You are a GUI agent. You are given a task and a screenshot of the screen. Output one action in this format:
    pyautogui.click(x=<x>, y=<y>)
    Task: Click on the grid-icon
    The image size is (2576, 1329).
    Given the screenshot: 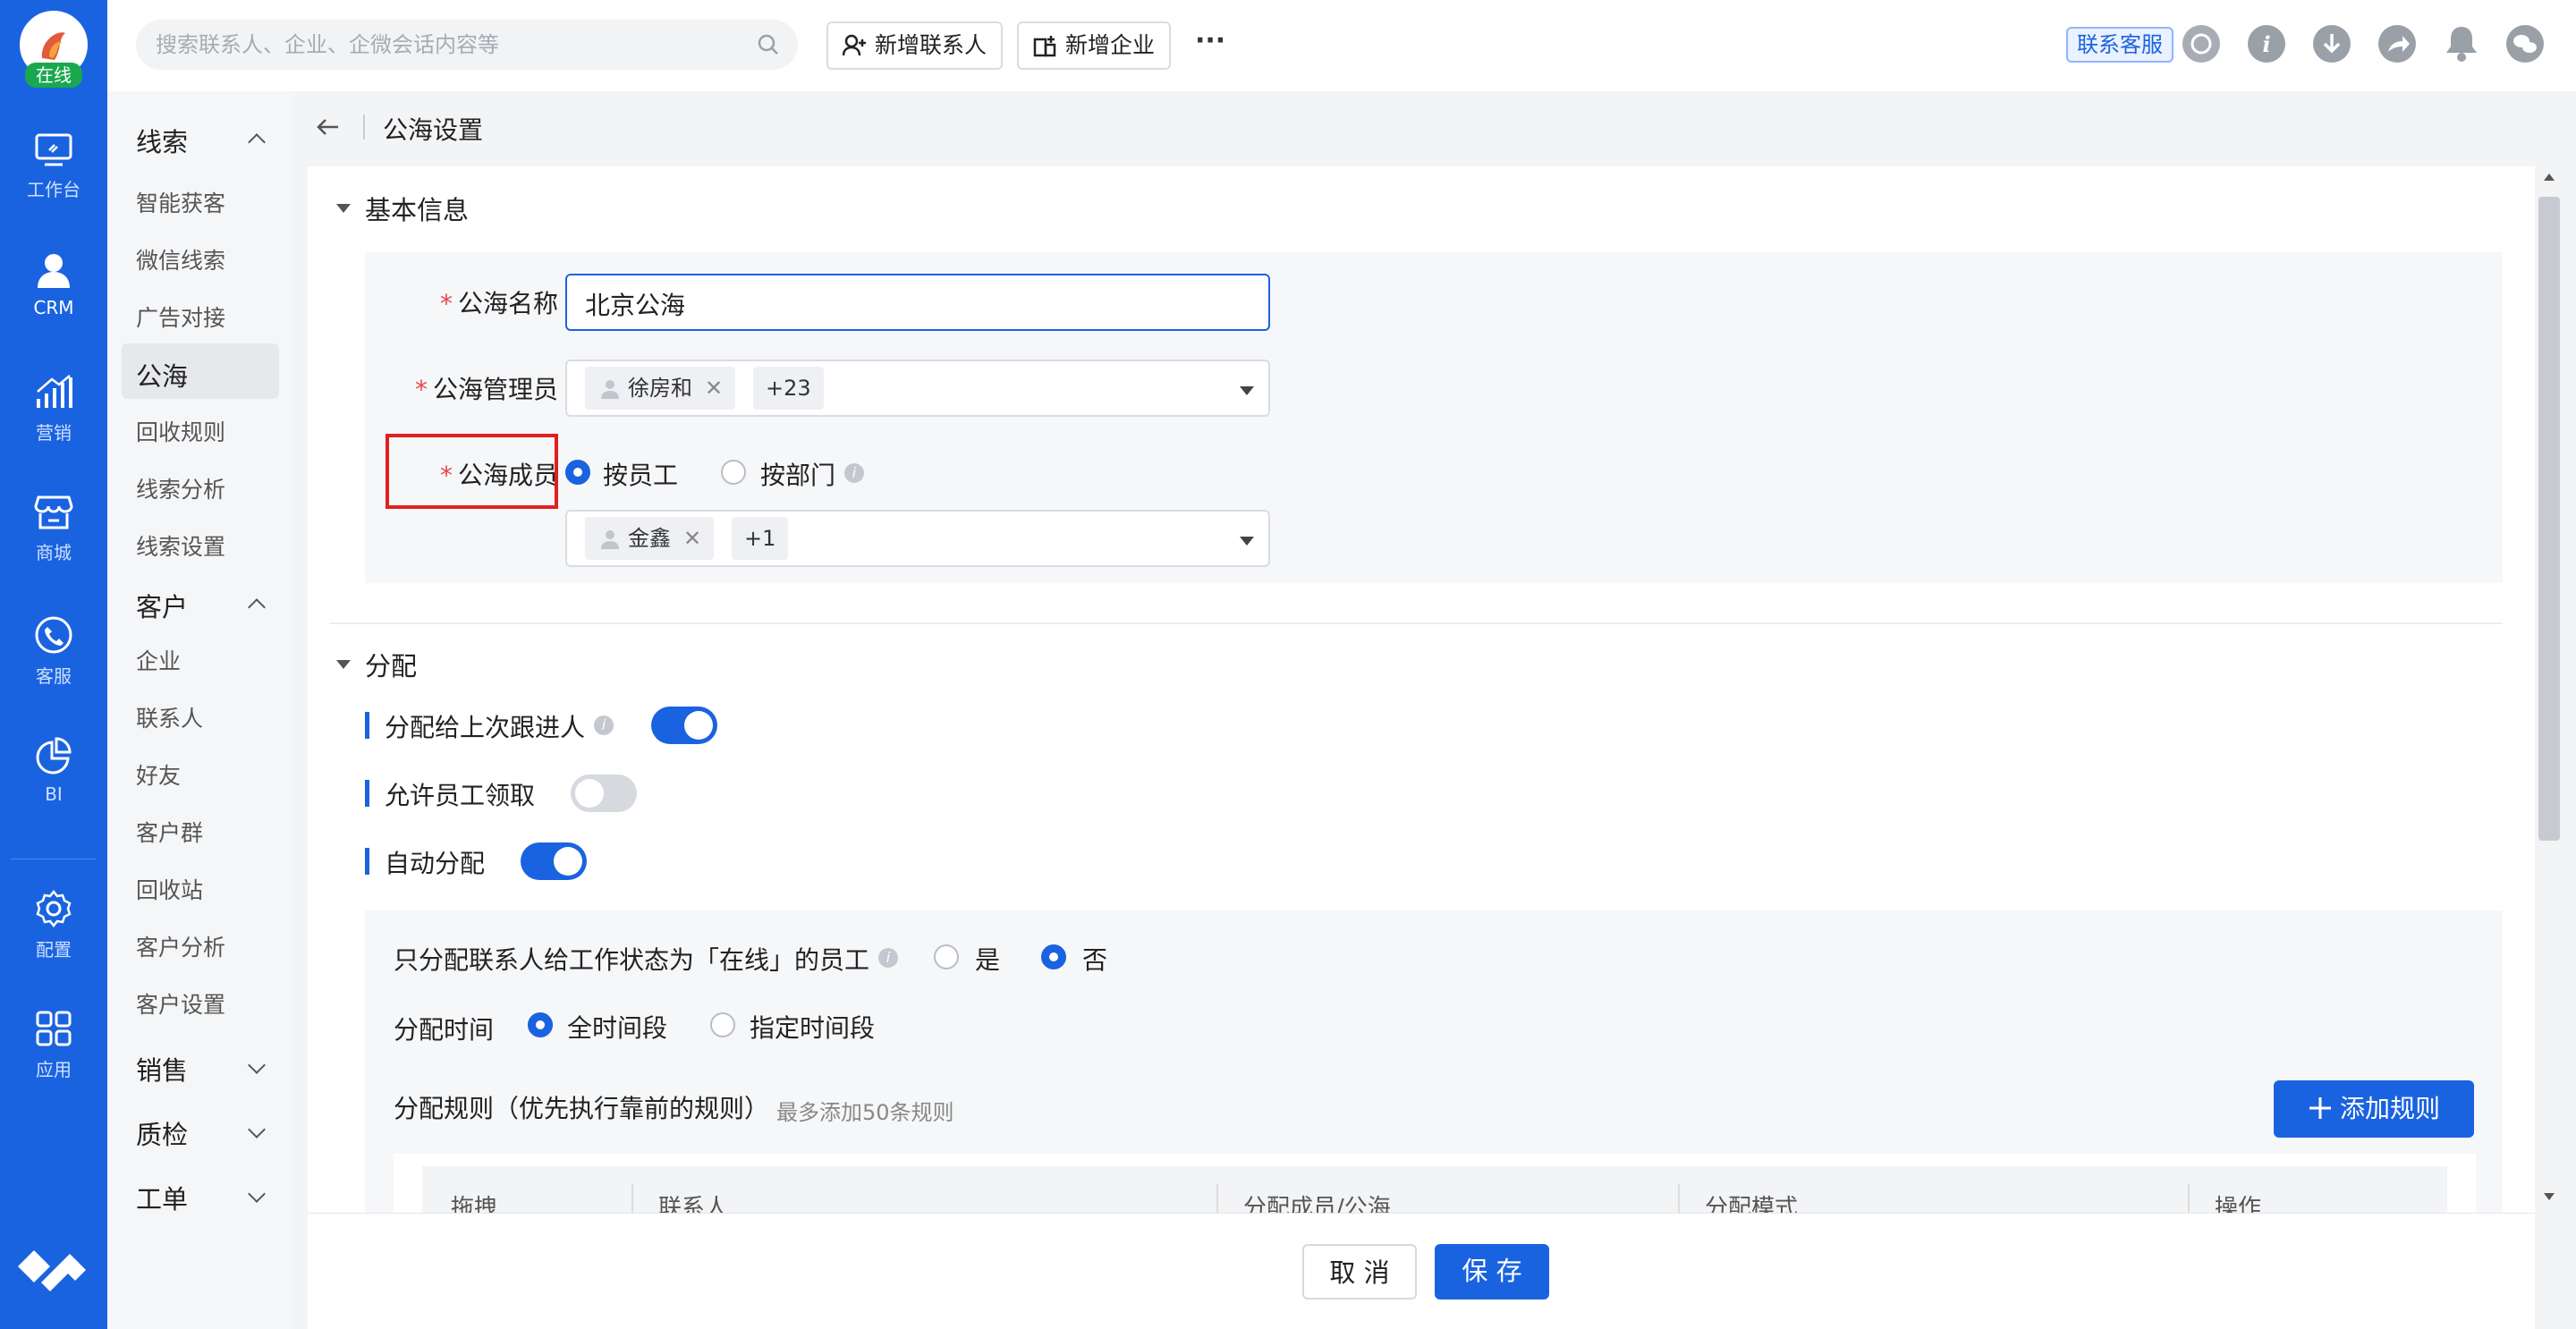 What is the action you would take?
    pyautogui.click(x=54, y=1028)
    